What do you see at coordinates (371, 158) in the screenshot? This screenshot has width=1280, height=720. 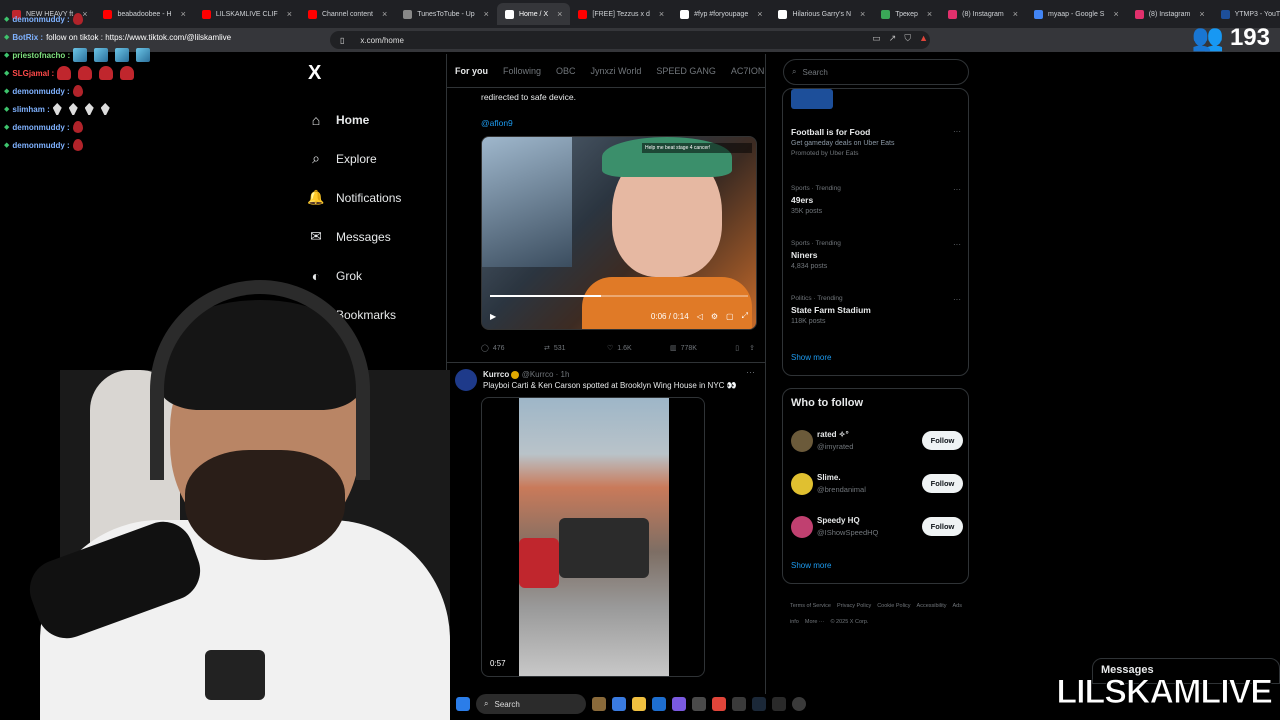 I see `nav-item-explore: ⌕ Explore` at bounding box center [371, 158].